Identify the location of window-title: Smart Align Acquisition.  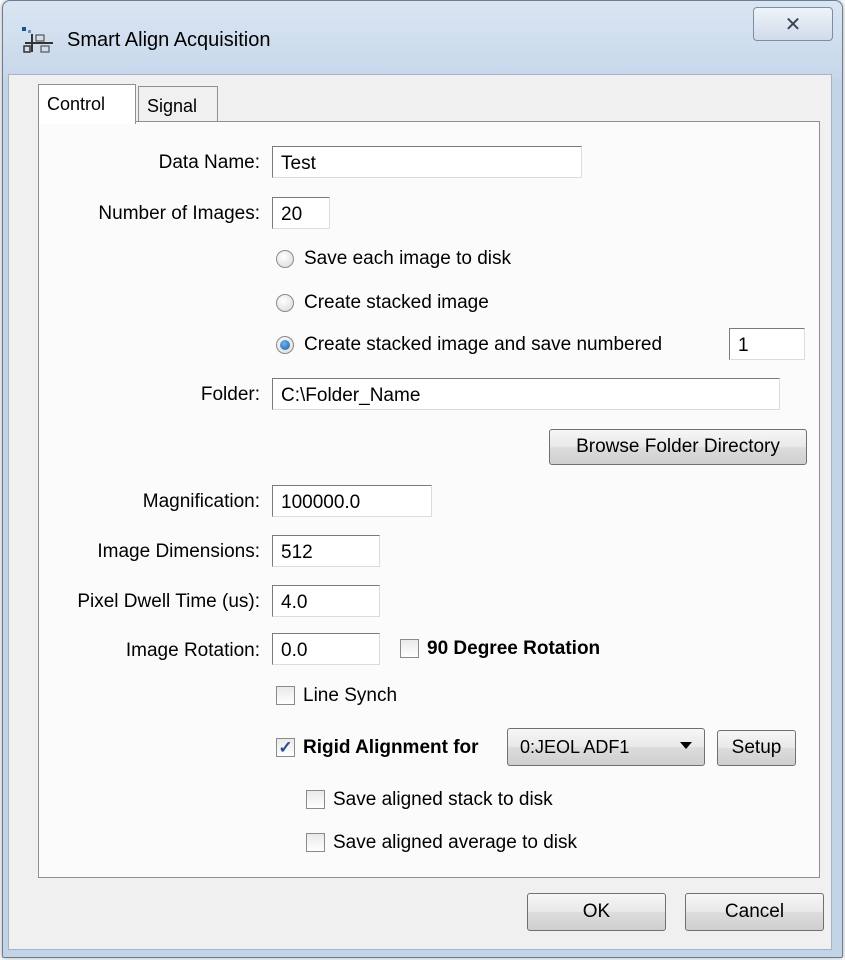
(169, 40).